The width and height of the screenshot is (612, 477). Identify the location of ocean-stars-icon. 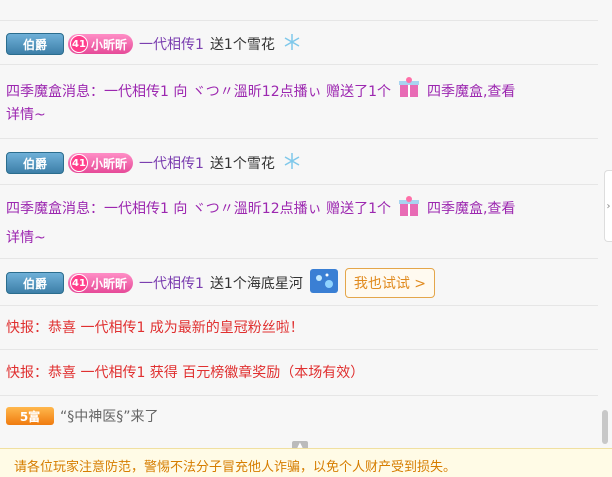
(324, 283).